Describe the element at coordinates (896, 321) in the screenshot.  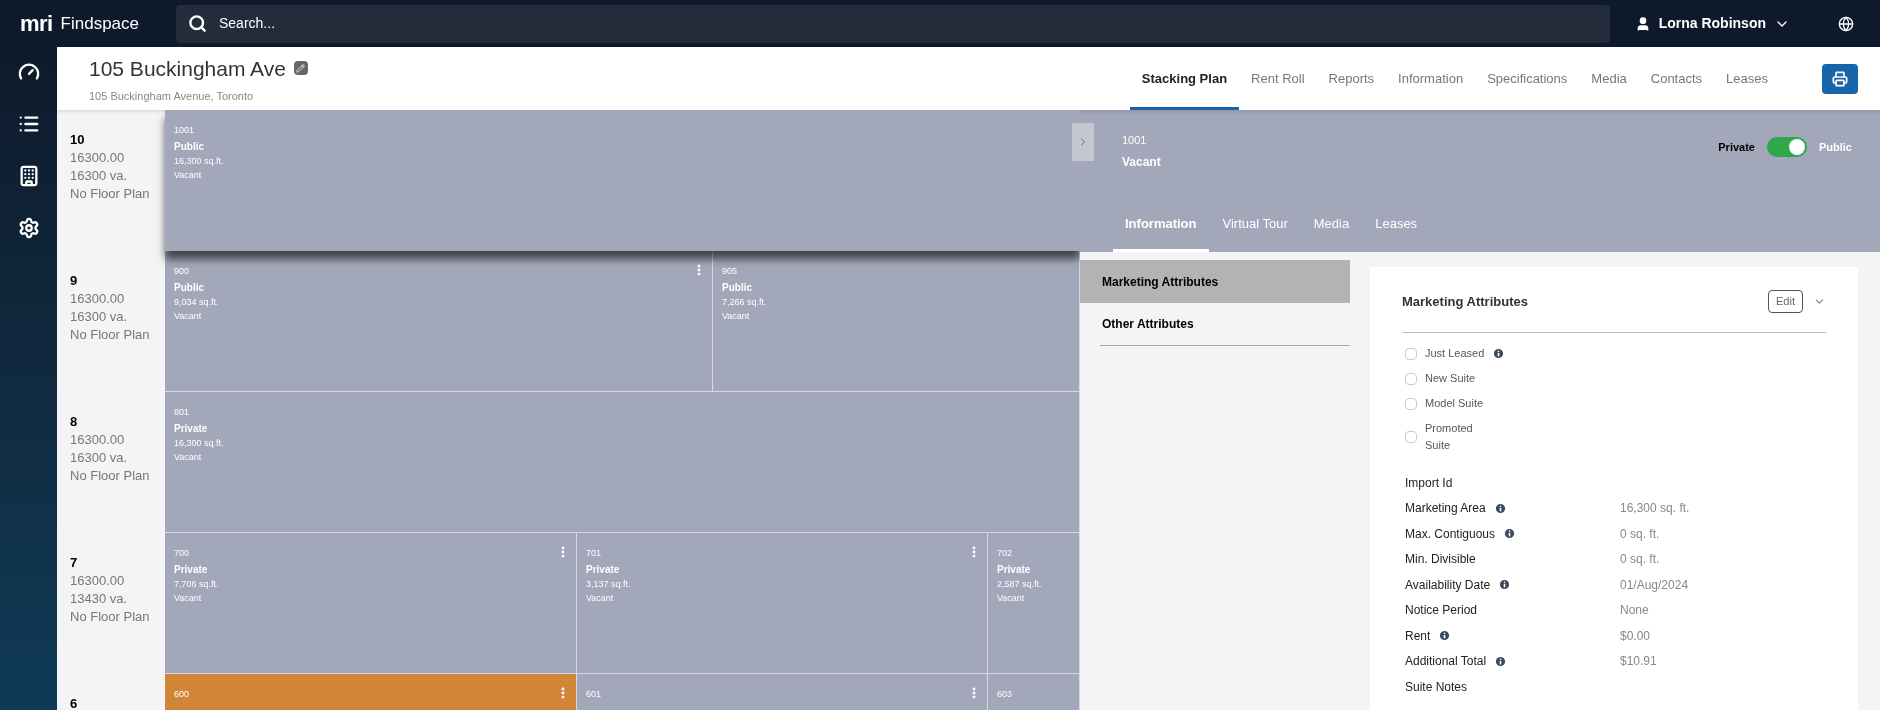
I see `suite-block: 905 Public 7,266 sq.ft. Vacant` at that location.